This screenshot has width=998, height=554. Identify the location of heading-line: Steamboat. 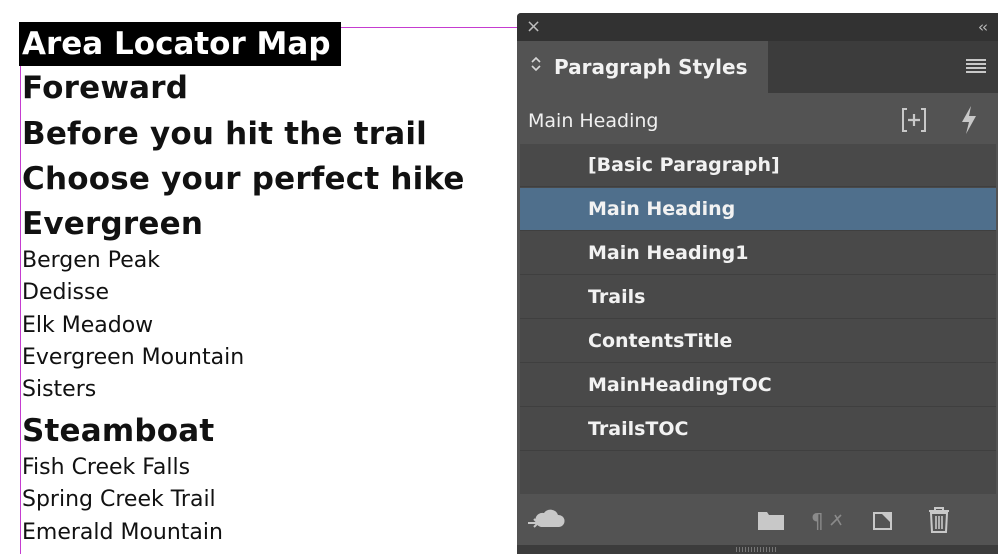
(118, 431).